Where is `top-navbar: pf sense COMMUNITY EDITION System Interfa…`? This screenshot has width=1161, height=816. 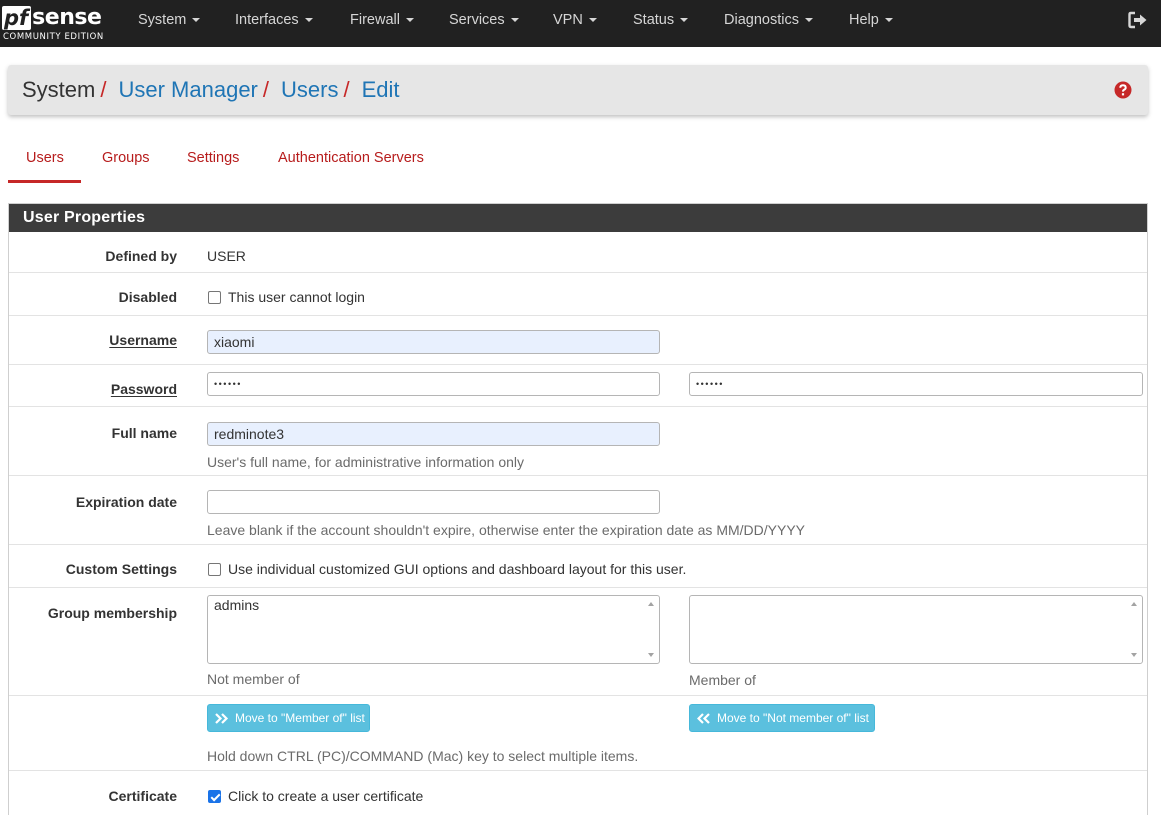
top-navbar: pf sense COMMUNITY EDITION System Interfa… is located at coordinates (580, 23).